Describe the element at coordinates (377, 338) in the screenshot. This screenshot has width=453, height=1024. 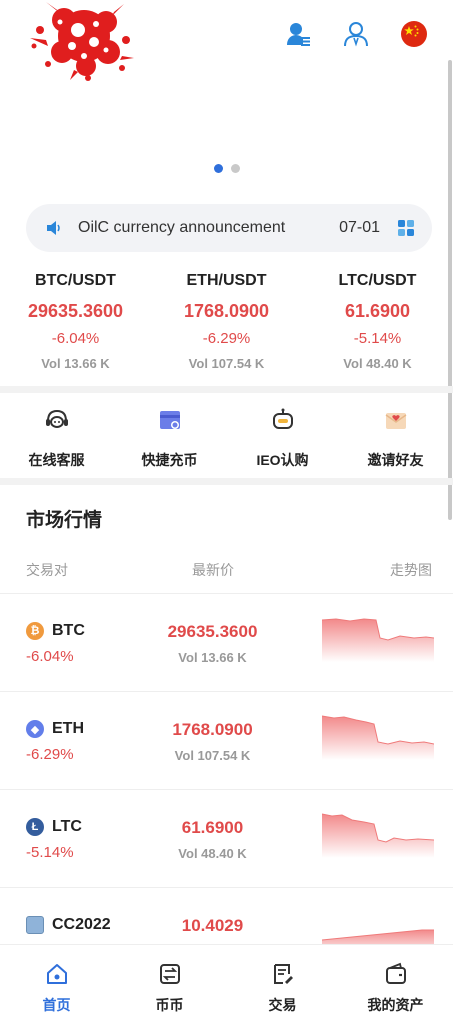
I see `ticker-change: -5.14%` at that location.